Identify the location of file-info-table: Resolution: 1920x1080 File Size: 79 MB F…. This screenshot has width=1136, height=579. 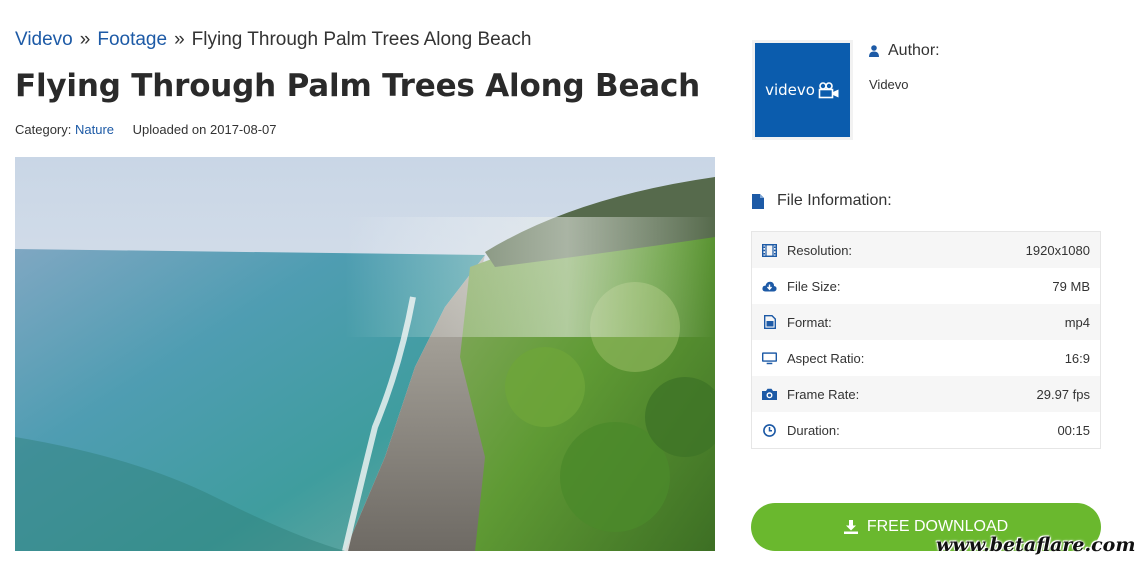
(926, 340).